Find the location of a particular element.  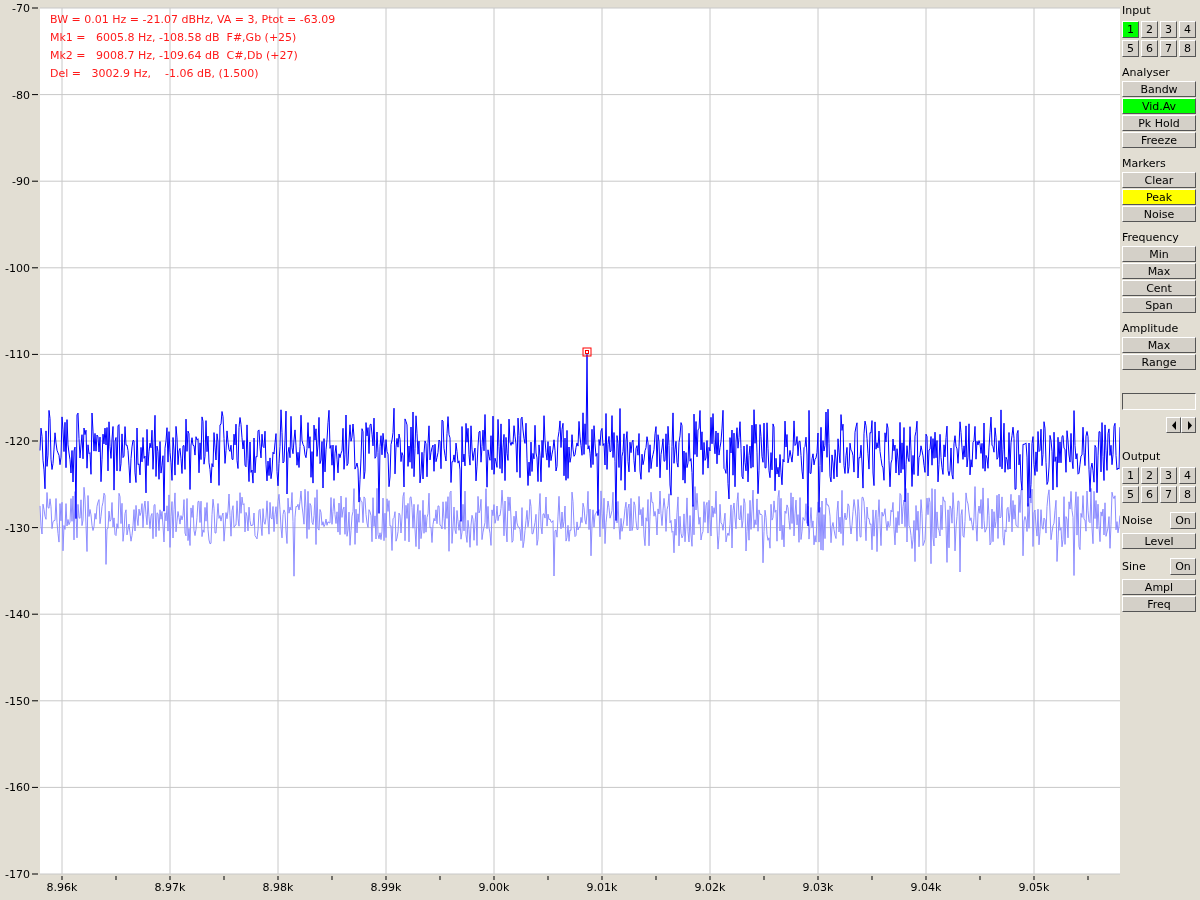

y-axis-label: -150 is located at coordinates (17, 701).